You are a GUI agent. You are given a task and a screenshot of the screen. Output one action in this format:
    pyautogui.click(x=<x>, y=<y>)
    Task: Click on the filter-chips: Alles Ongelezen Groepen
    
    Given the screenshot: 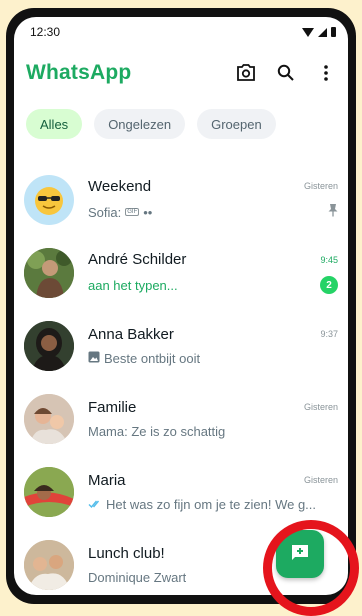 What is the action you would take?
    pyautogui.click(x=181, y=123)
    